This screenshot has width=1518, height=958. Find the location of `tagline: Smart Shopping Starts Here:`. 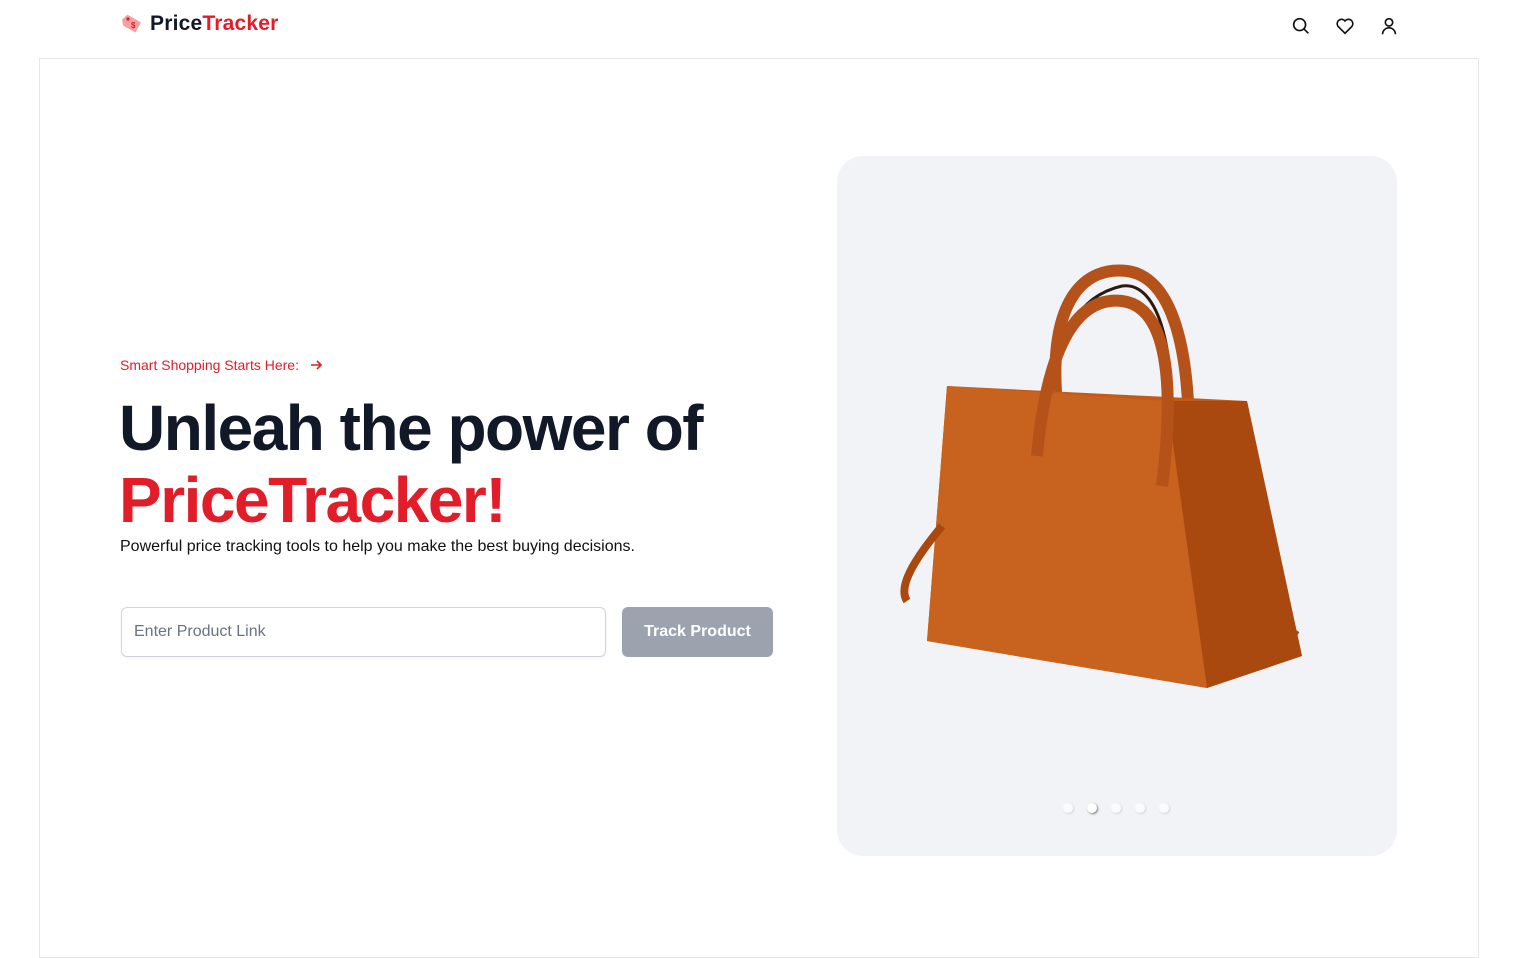

tagline: Smart Shopping Starts Here: is located at coordinates (221, 365).